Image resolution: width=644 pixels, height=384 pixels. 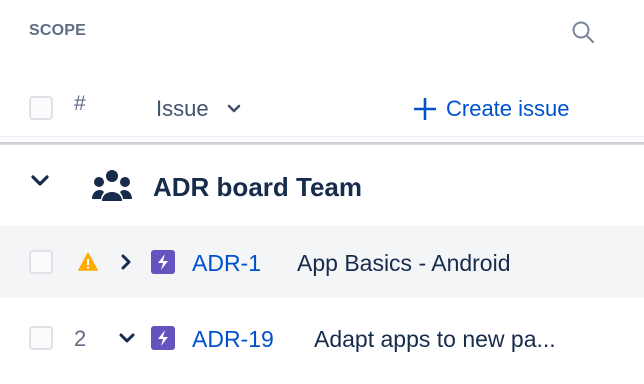 What do you see at coordinates (182, 108) in the screenshot?
I see `issue-column-label: Issue` at bounding box center [182, 108].